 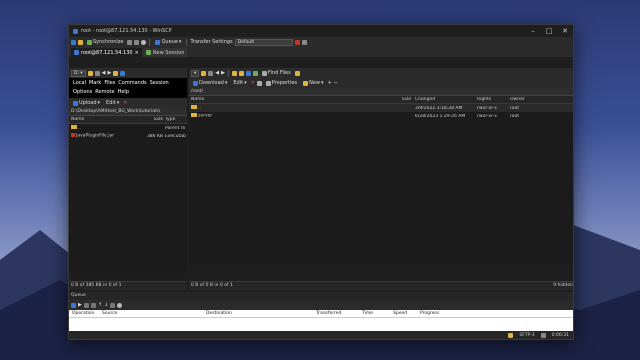 What do you see at coordinates (128, 73) in the screenshot?
I see `local-toolbar: D: ▾ ◀ ▶` at bounding box center [128, 73].